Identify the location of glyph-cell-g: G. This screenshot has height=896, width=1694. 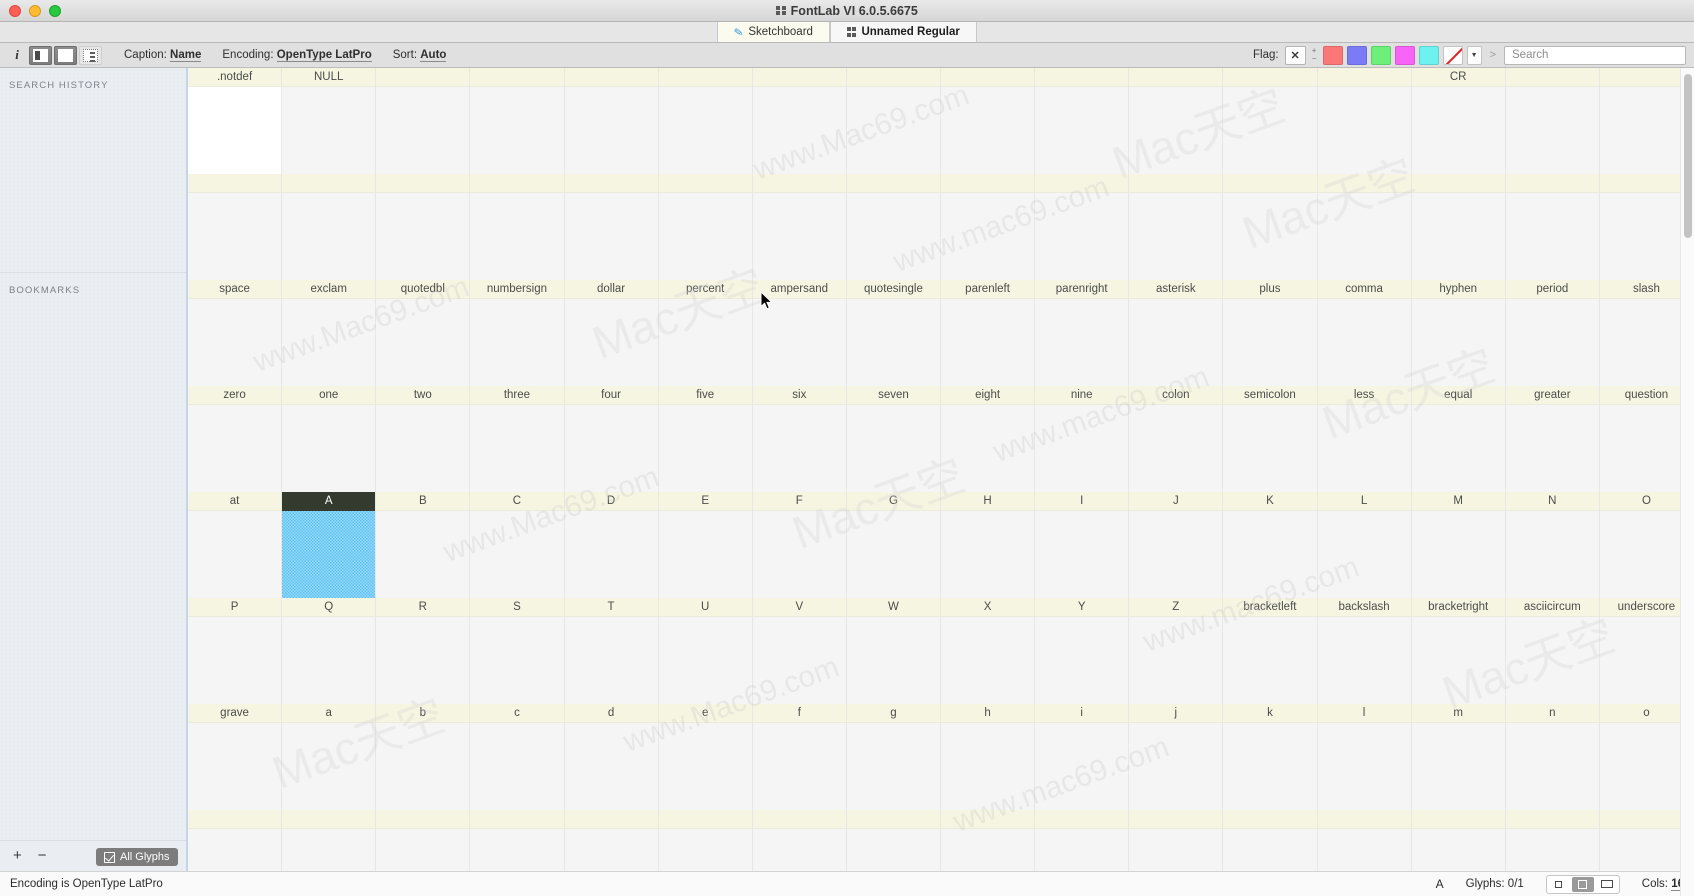
(893, 545).